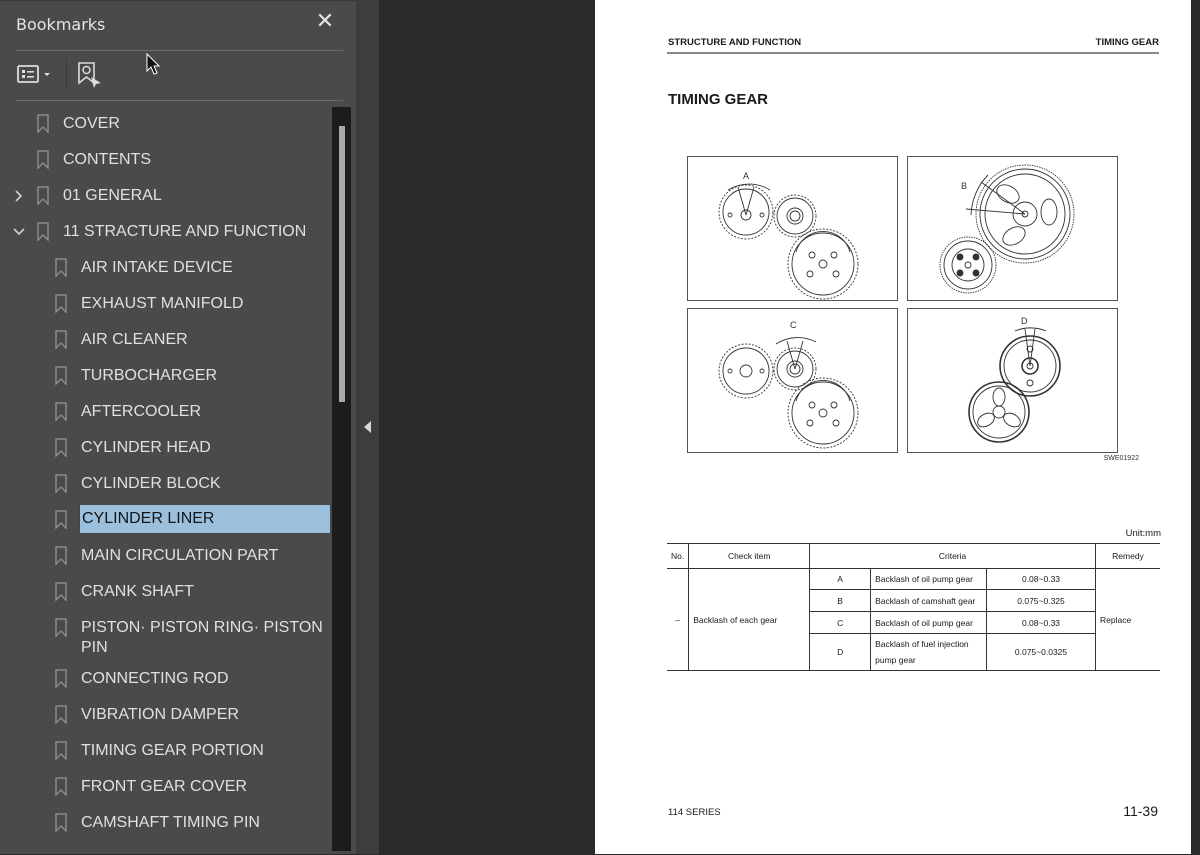 This screenshot has height=855, width=1200. I want to click on collapse-panel-icon, so click(367, 427).